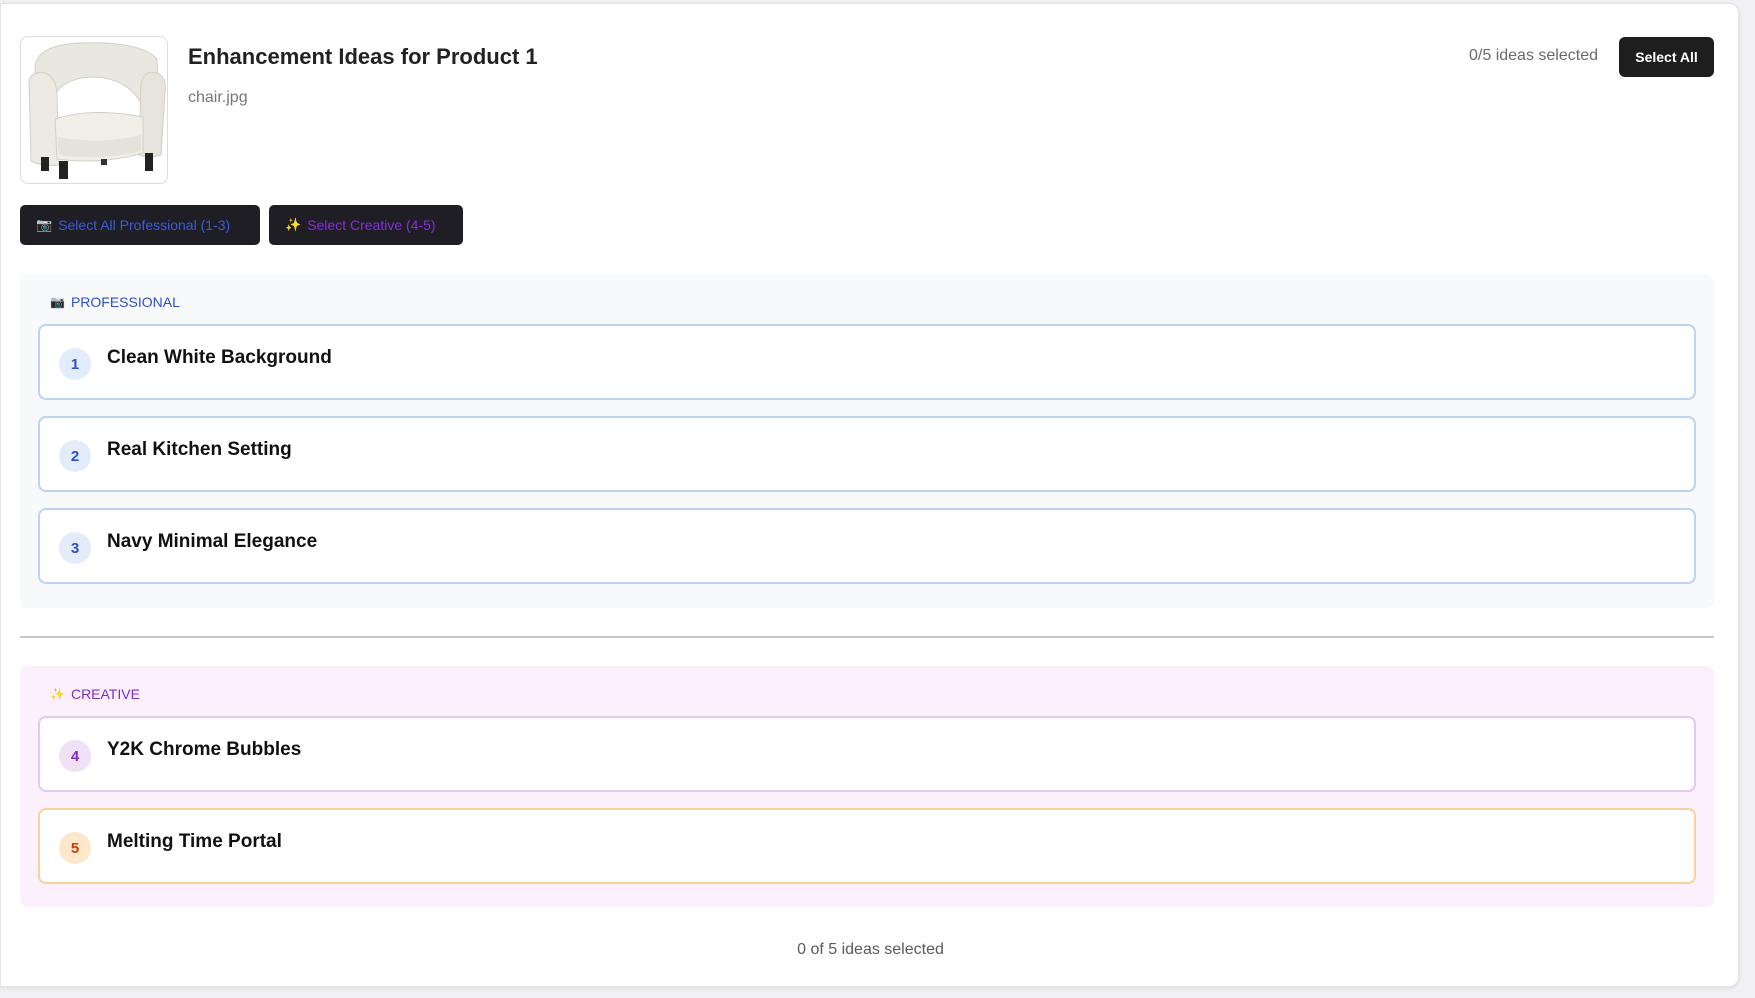  I want to click on creative-section-header: ✨ CREATIVE, so click(95, 694).